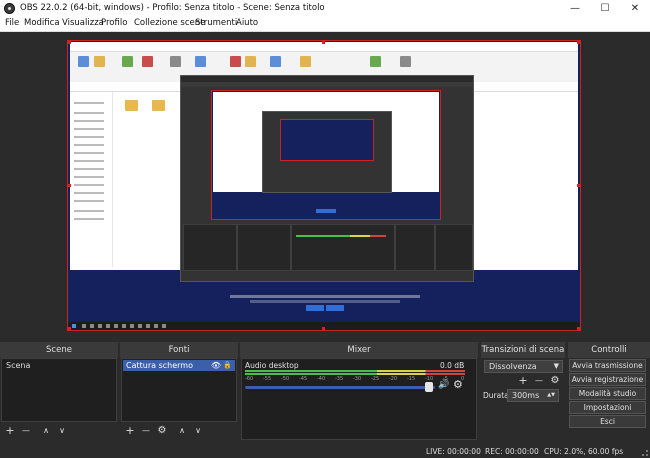  What do you see at coordinates (216, 23) in the screenshot?
I see `menu-strumenti: Strumenti` at bounding box center [216, 23].